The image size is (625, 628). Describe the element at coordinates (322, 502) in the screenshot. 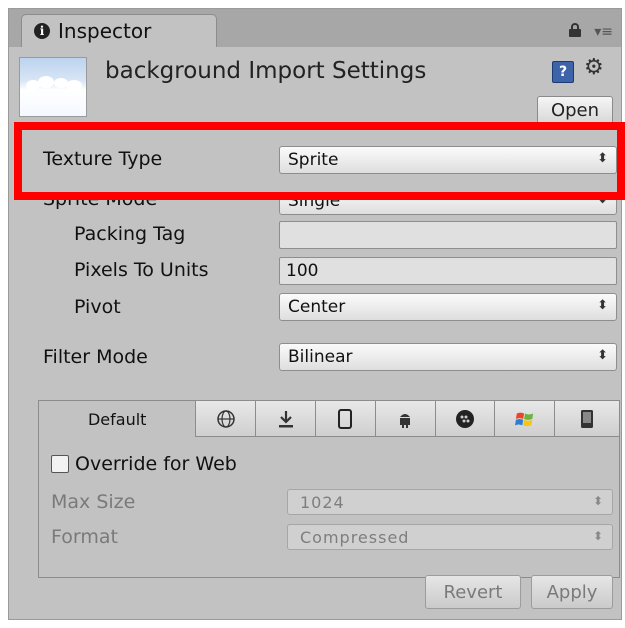

I see `max-size-value: 1024` at that location.